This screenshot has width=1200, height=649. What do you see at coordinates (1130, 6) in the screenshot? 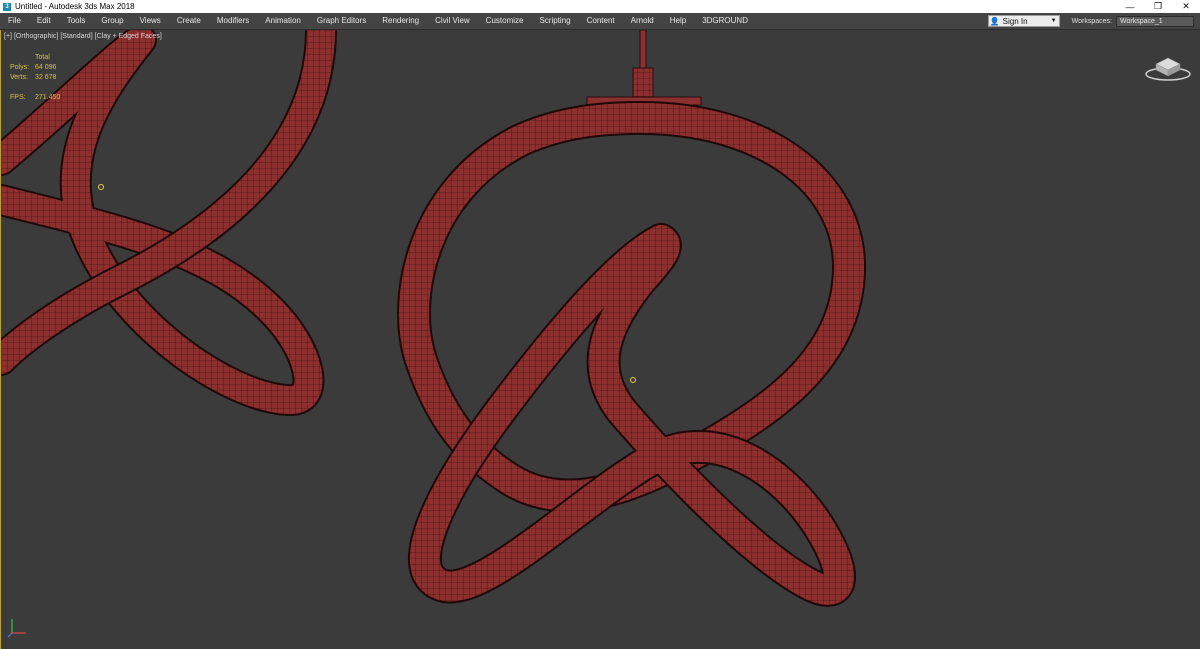
I see `minimize-button: —` at bounding box center [1130, 6].